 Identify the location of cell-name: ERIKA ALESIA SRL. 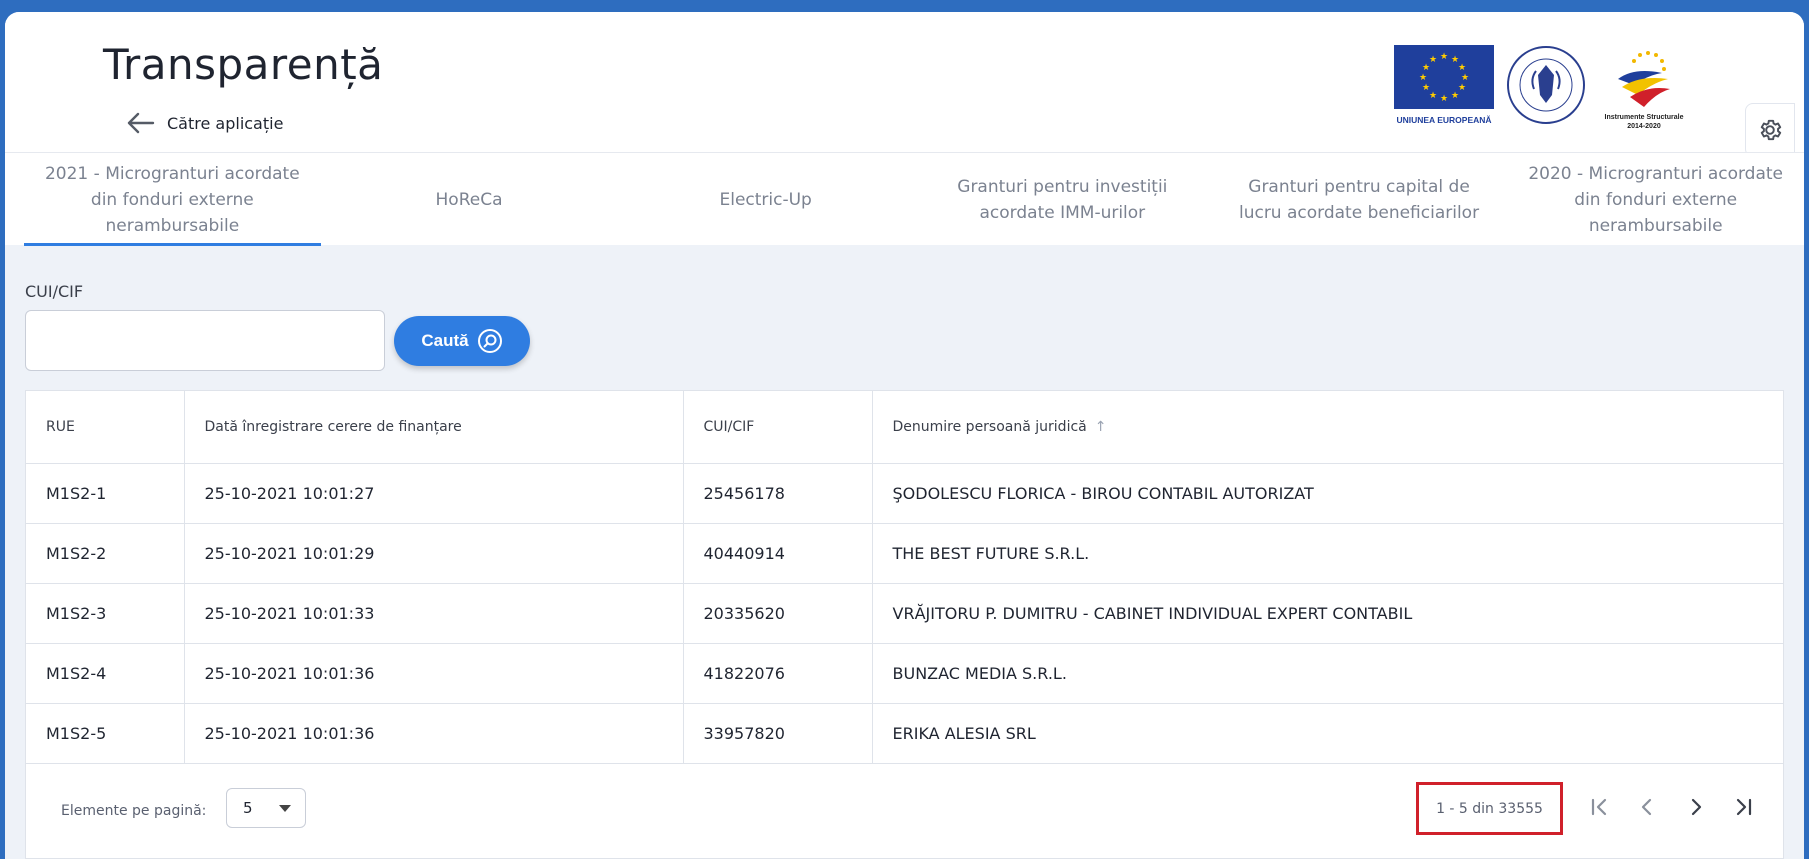
(1327, 733).